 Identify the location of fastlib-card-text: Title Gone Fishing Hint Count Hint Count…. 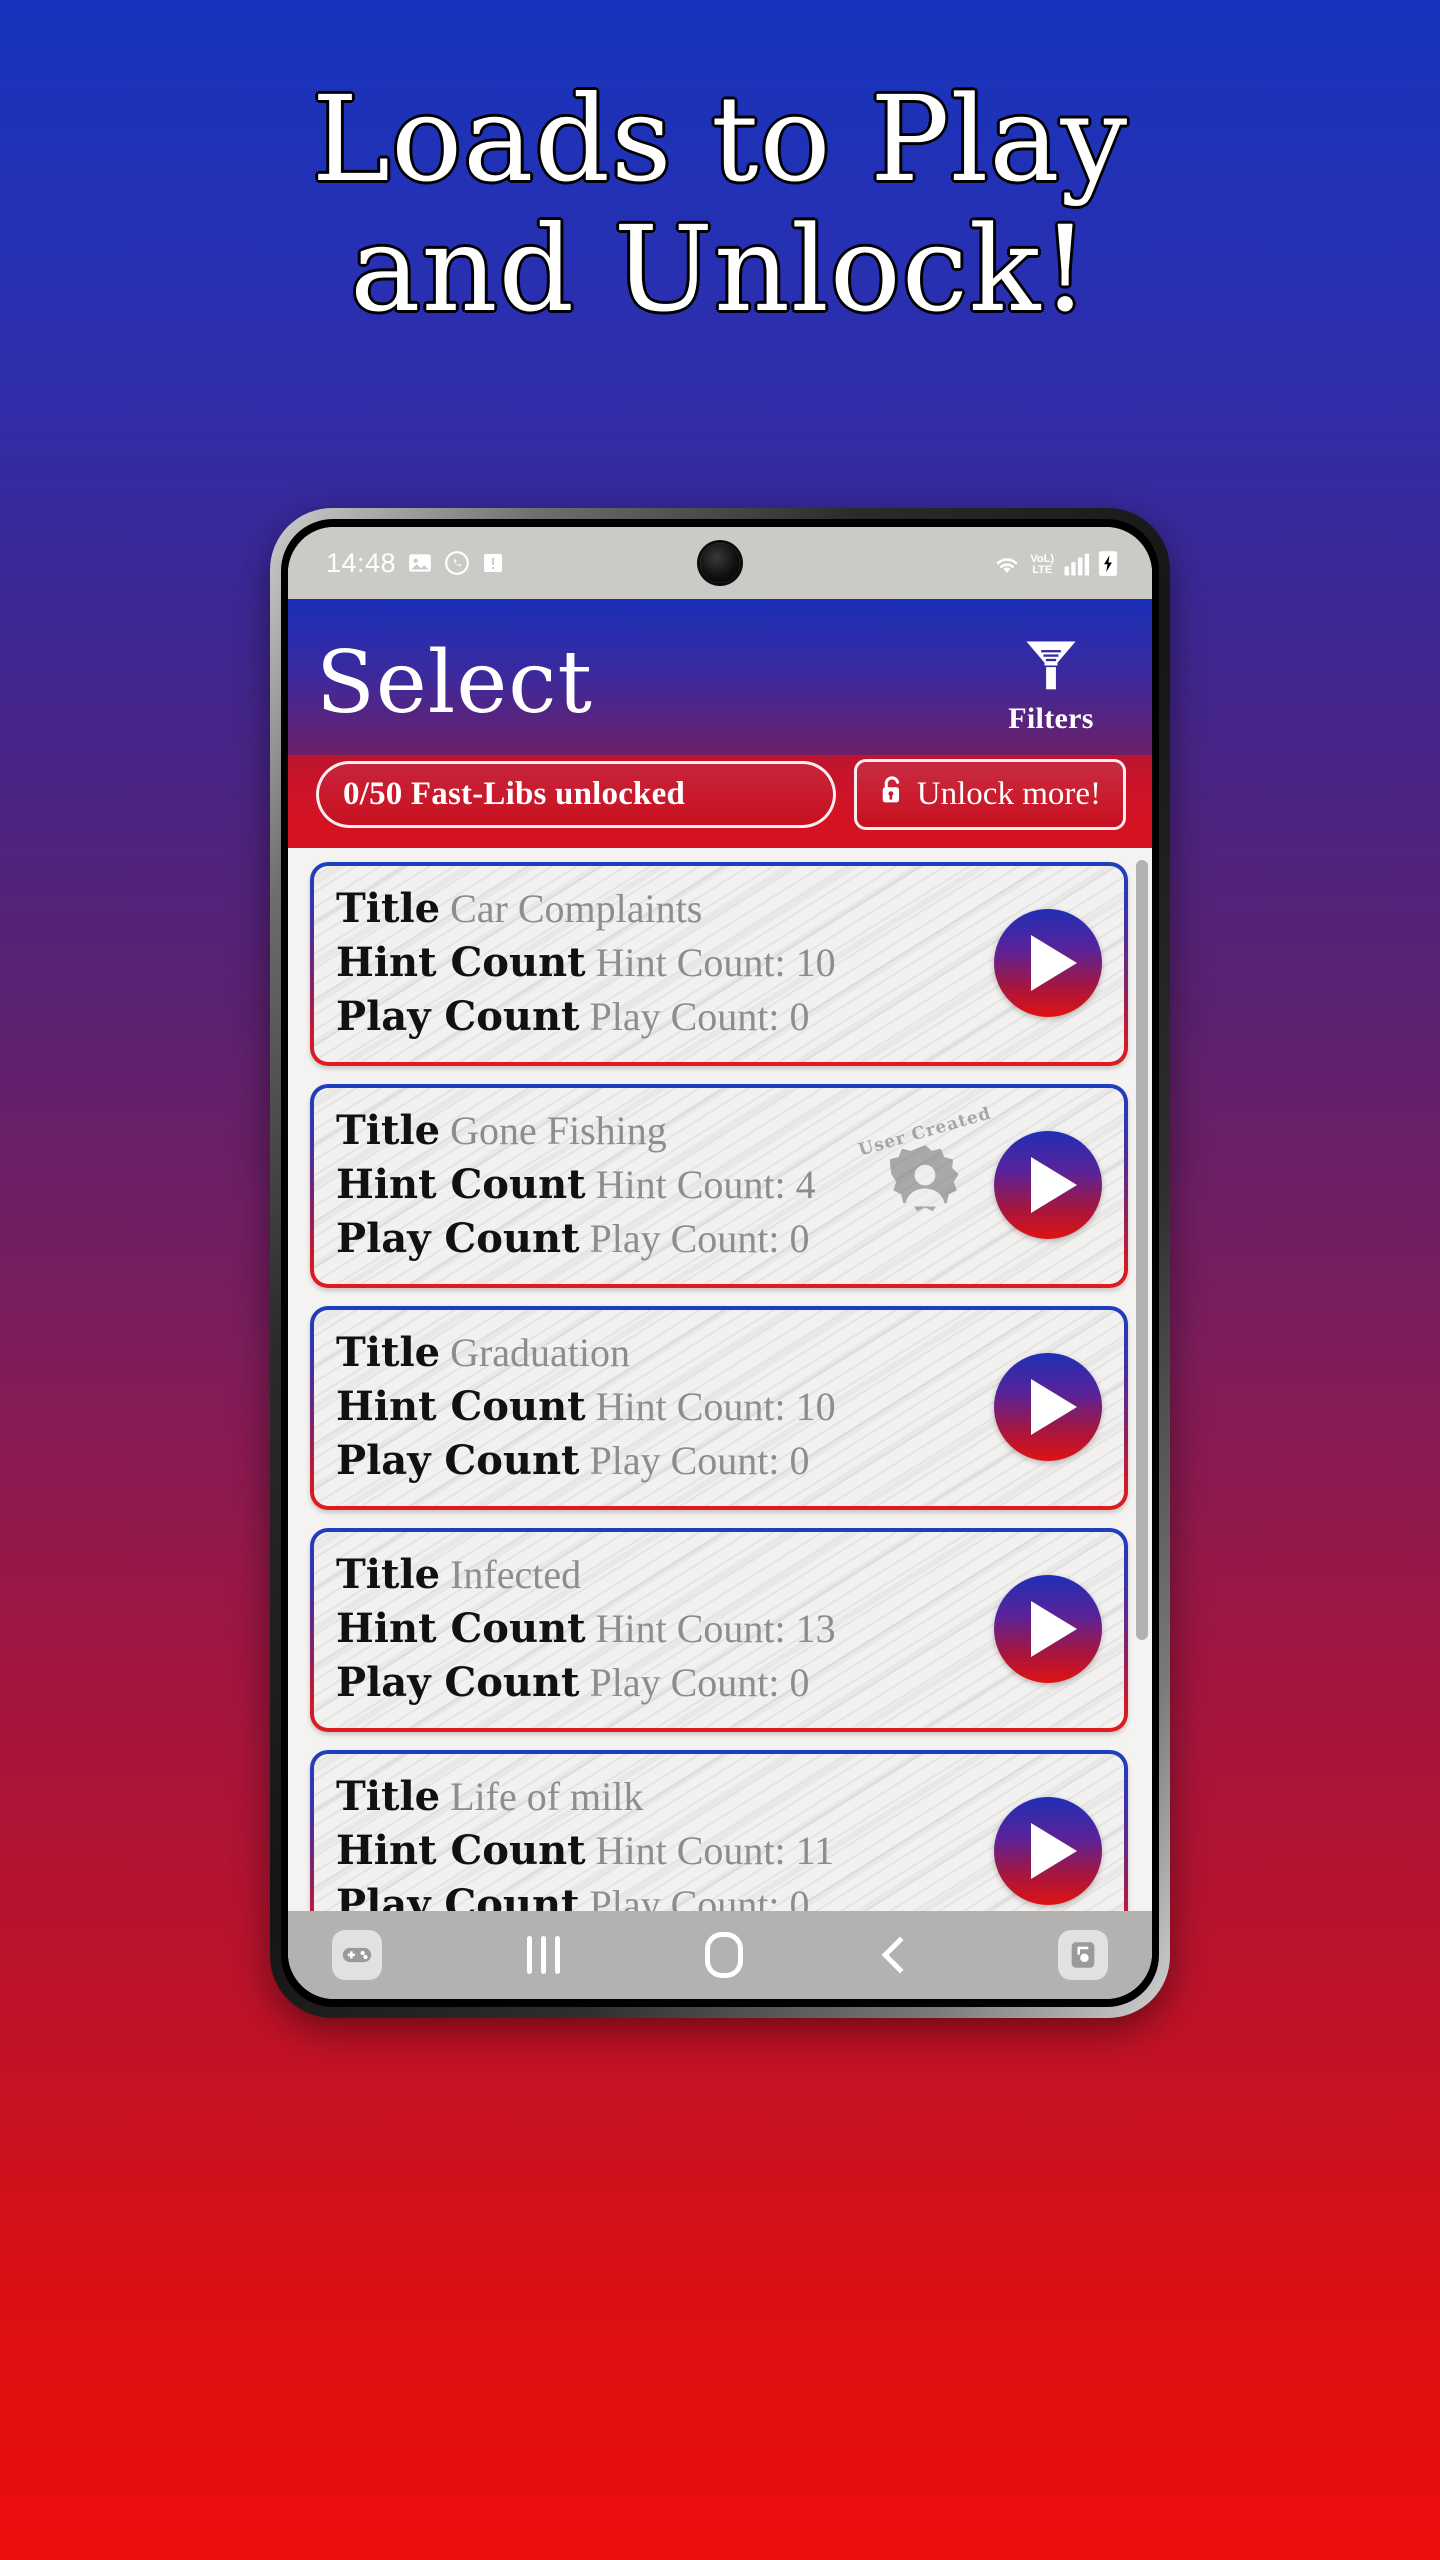
(601, 1185).